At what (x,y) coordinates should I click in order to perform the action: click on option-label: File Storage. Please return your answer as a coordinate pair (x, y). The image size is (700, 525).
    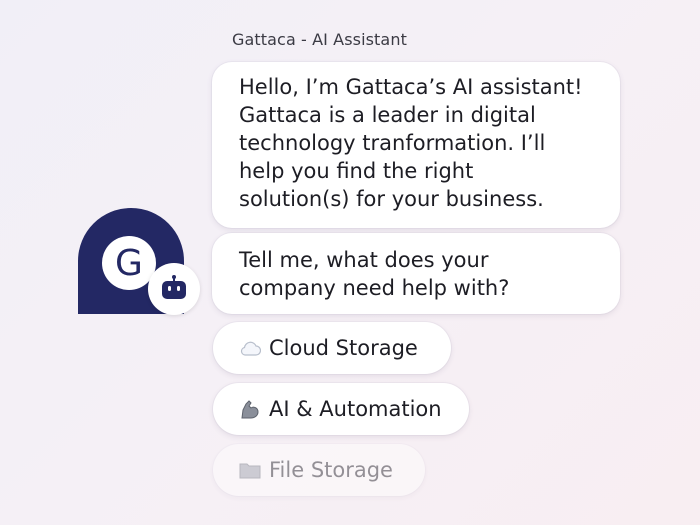
    Looking at the image, I should click on (331, 470).